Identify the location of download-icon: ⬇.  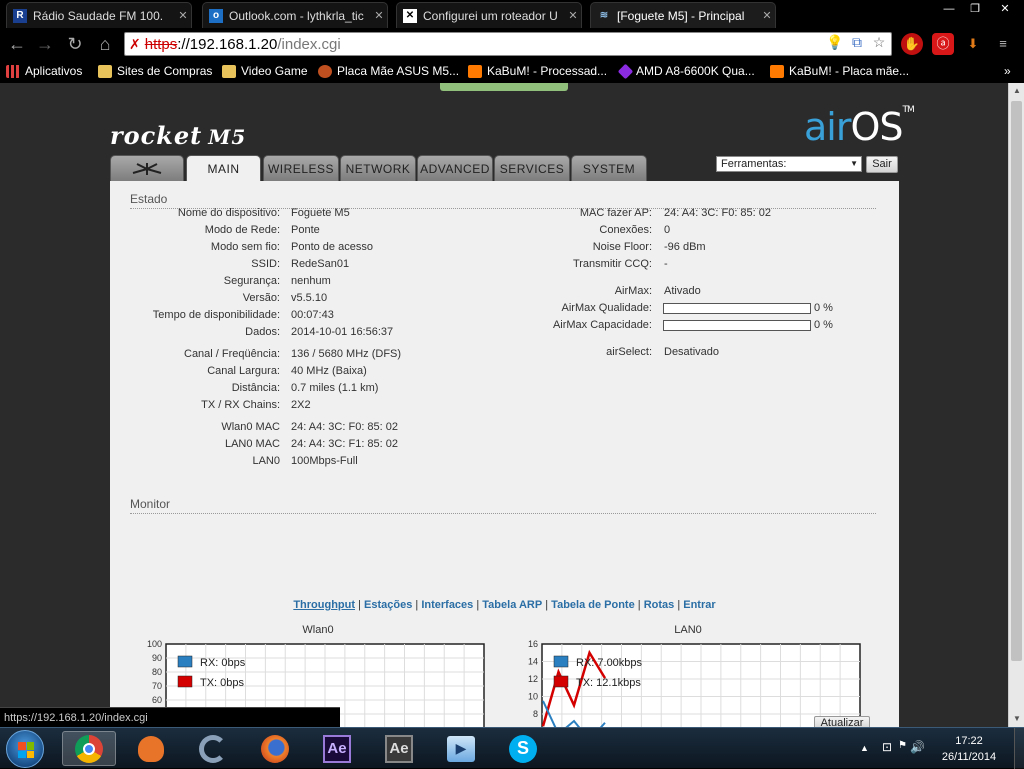
(973, 44).